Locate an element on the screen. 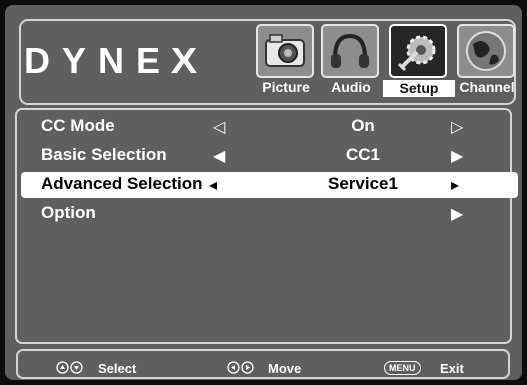 This screenshot has height=385, width=527. tab-picture-label: Picture is located at coordinates (286, 87).